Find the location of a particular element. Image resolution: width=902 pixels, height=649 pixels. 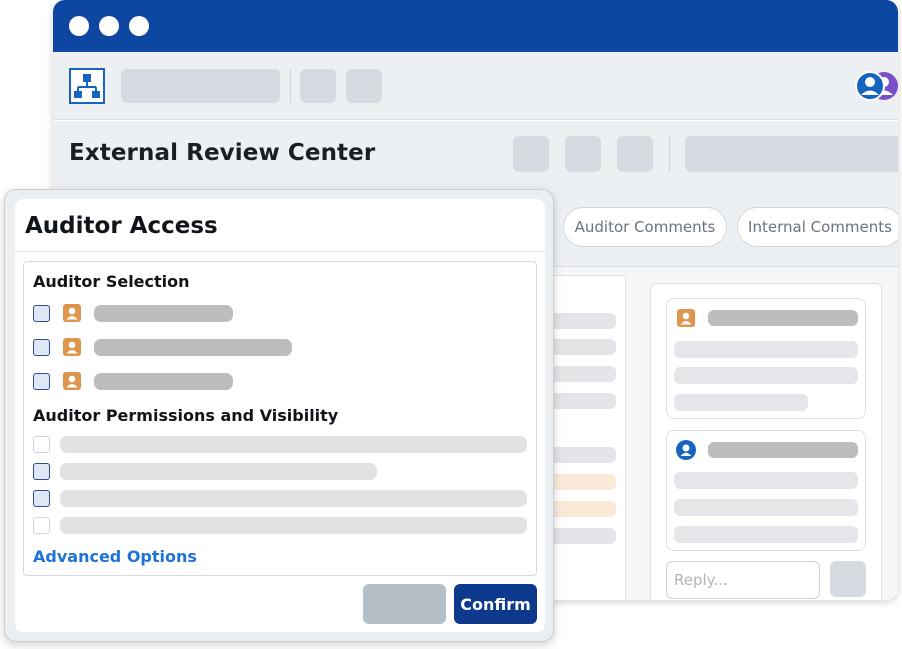

window-minimize-dot is located at coordinates (109, 26).